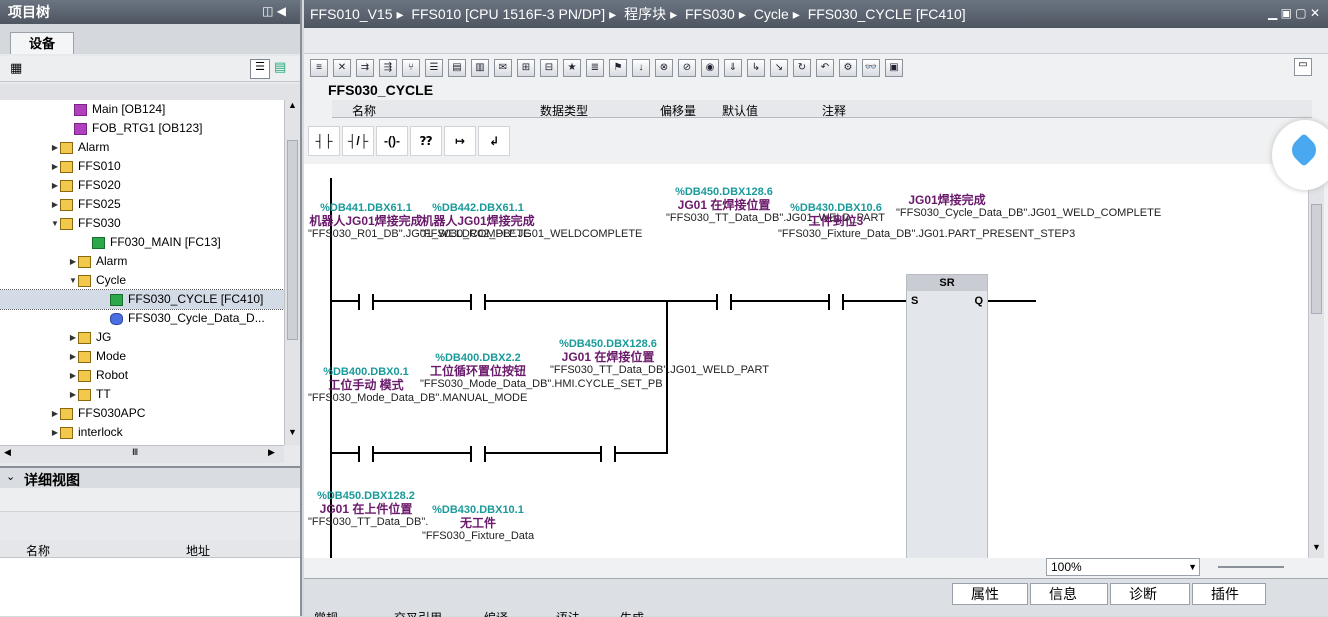  Describe the element at coordinates (526, 68) in the screenshot. I see `absolute-address-icon: ⊞` at that location.